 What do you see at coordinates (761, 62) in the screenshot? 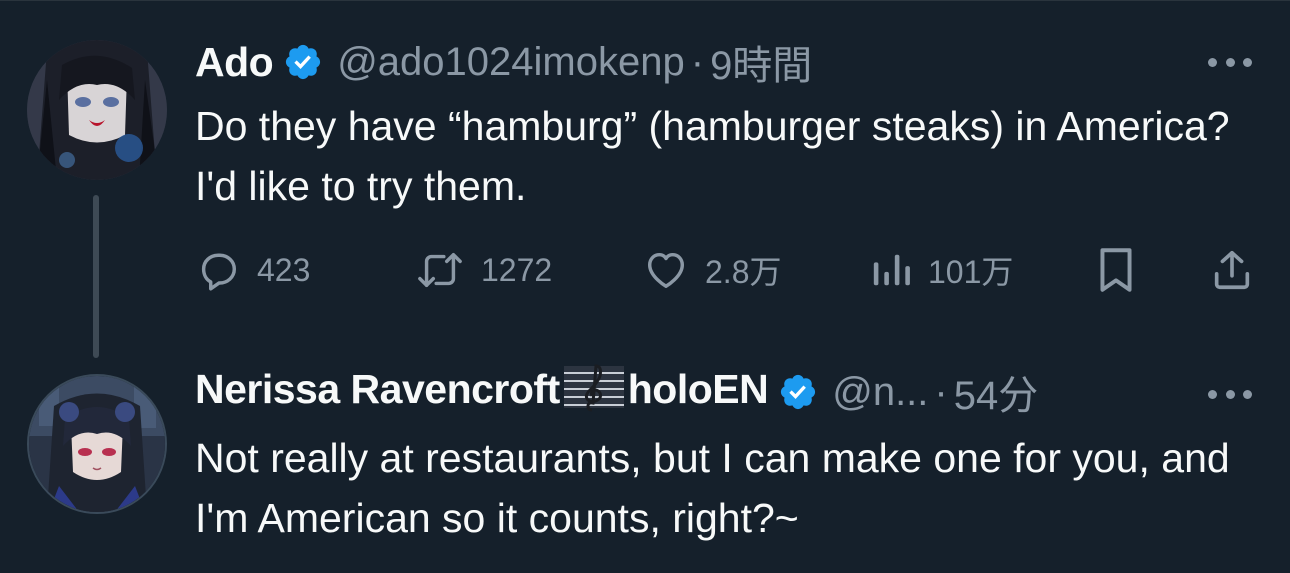
I see `timestamp: 9時間` at bounding box center [761, 62].